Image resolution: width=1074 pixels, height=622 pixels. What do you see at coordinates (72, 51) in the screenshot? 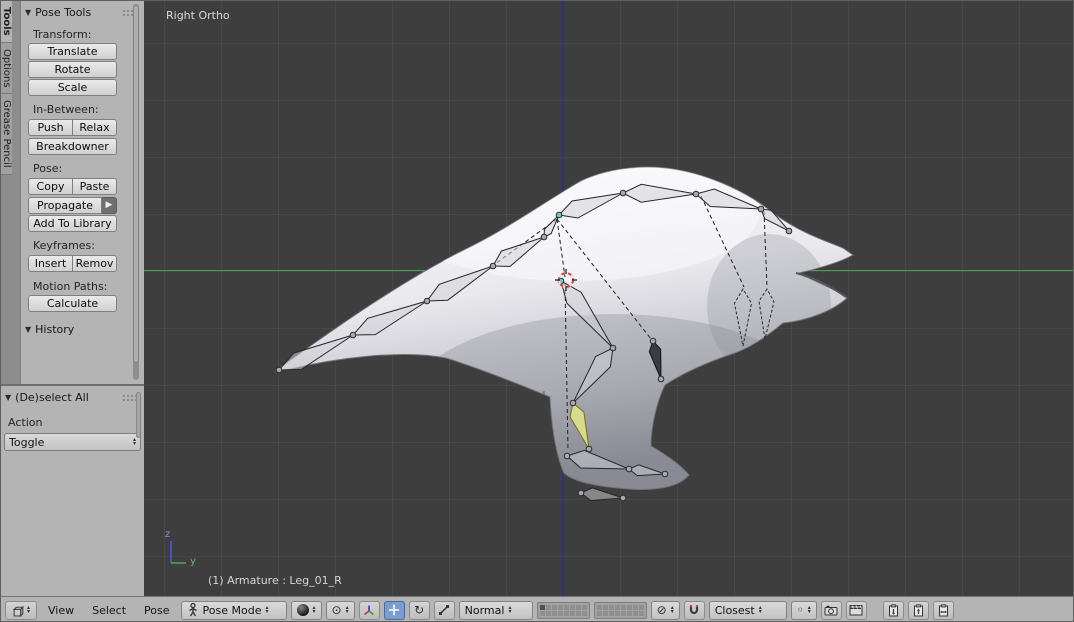
I see `translate-button: Translate` at bounding box center [72, 51].